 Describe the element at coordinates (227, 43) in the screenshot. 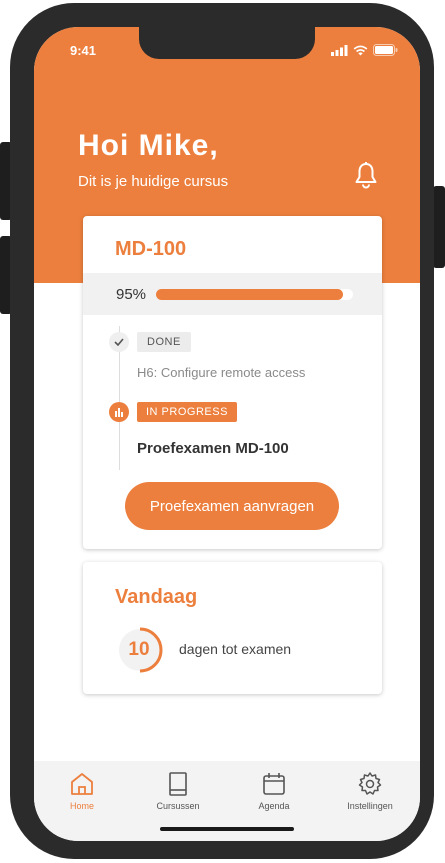

I see `notch` at that location.